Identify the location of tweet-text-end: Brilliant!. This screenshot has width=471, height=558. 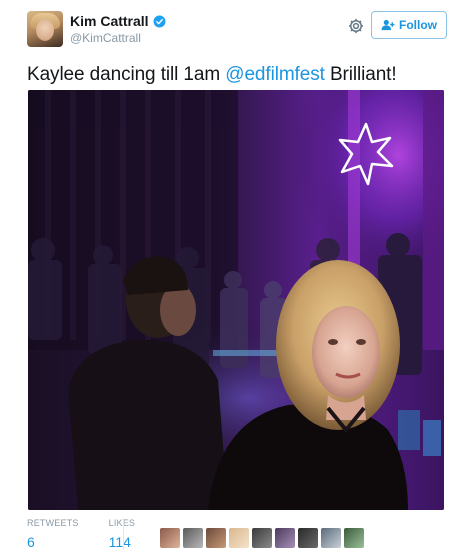
(360, 74).